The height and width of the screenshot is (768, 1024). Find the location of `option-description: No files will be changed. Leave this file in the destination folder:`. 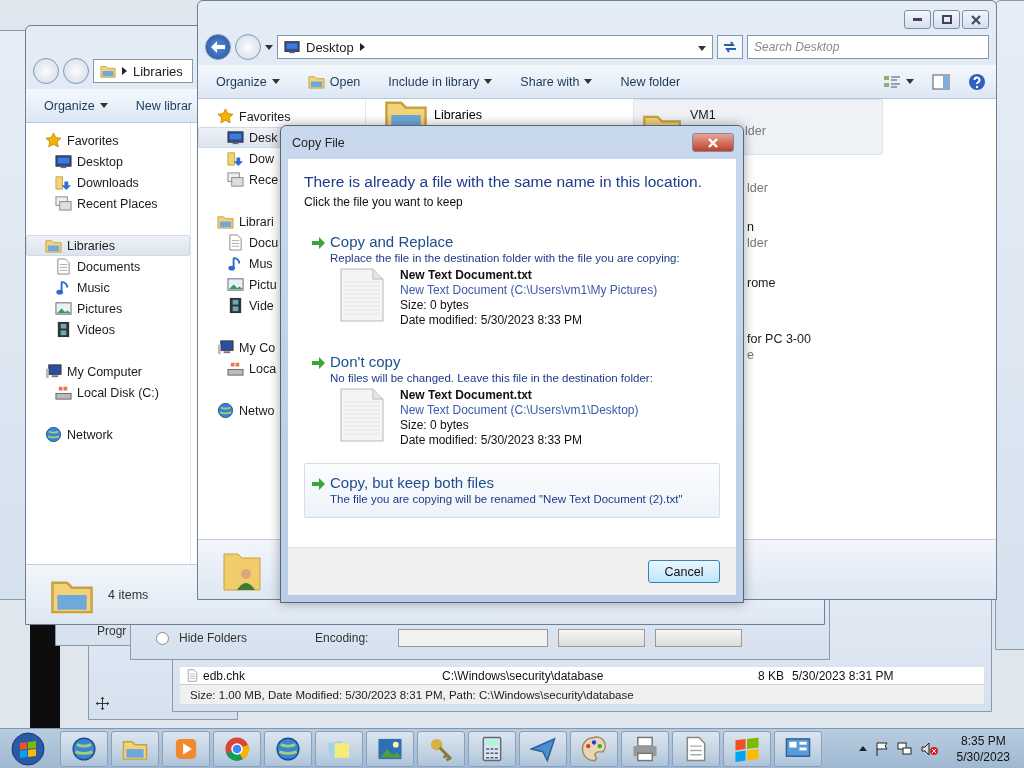

option-description: No files will be changed. Leave this file in the destination folder: is located at coordinates (491, 378).